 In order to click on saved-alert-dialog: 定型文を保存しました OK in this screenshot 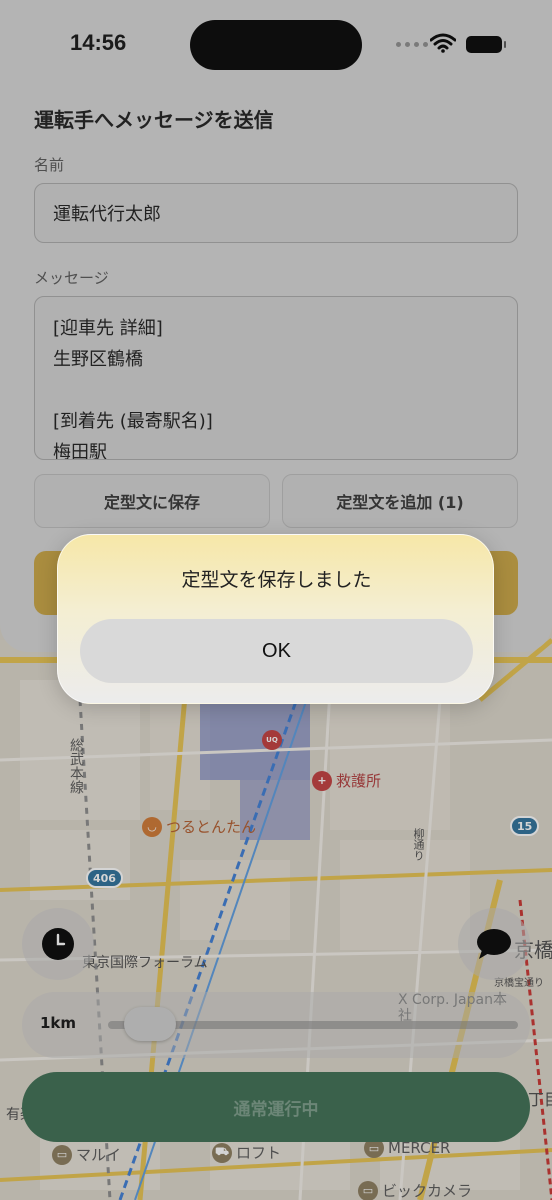, I will do `click(275, 619)`.